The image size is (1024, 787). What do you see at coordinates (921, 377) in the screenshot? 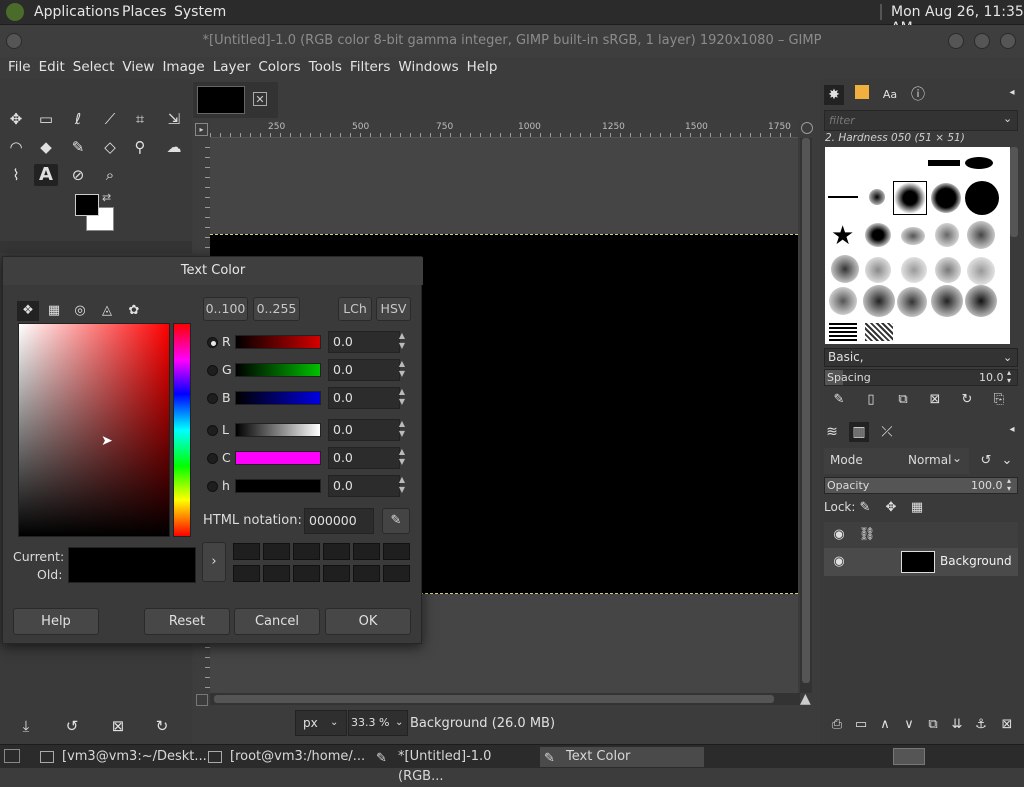
I see `spacing-slider: Spacing 10.0 ▴ ▾` at bounding box center [921, 377].